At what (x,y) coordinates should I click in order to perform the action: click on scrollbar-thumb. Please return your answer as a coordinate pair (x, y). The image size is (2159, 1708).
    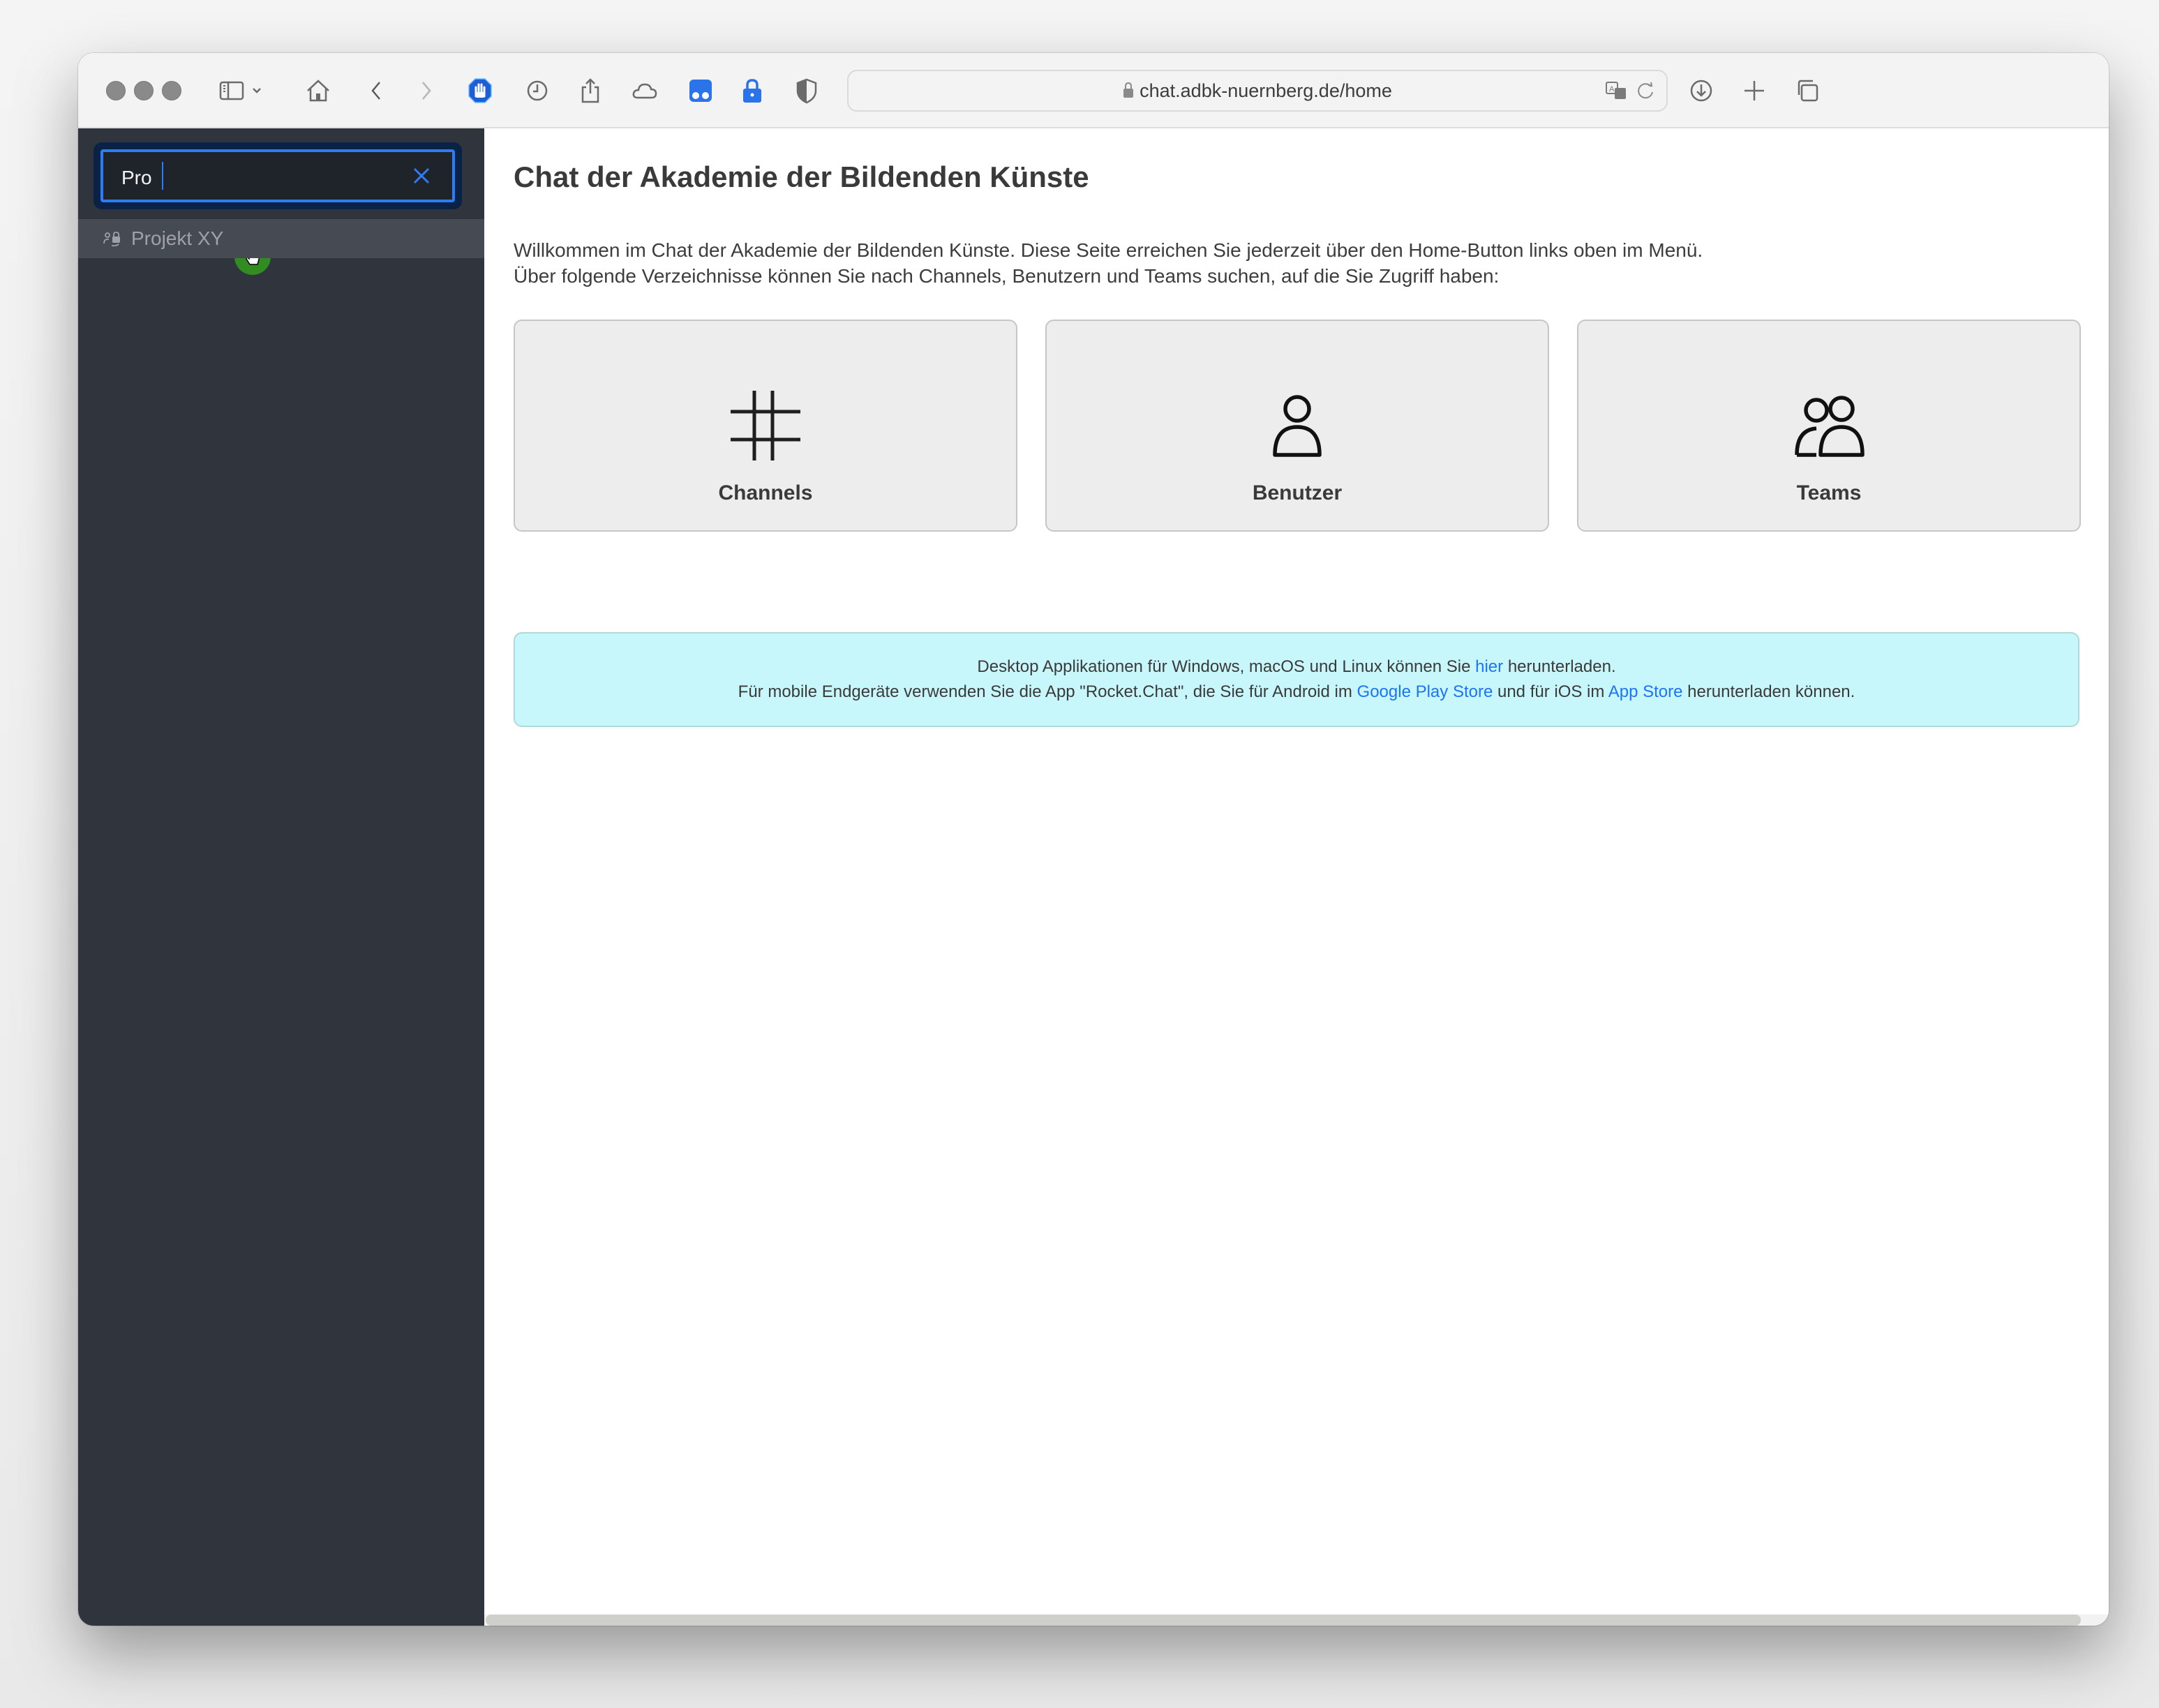
    Looking at the image, I should click on (1283, 1620).